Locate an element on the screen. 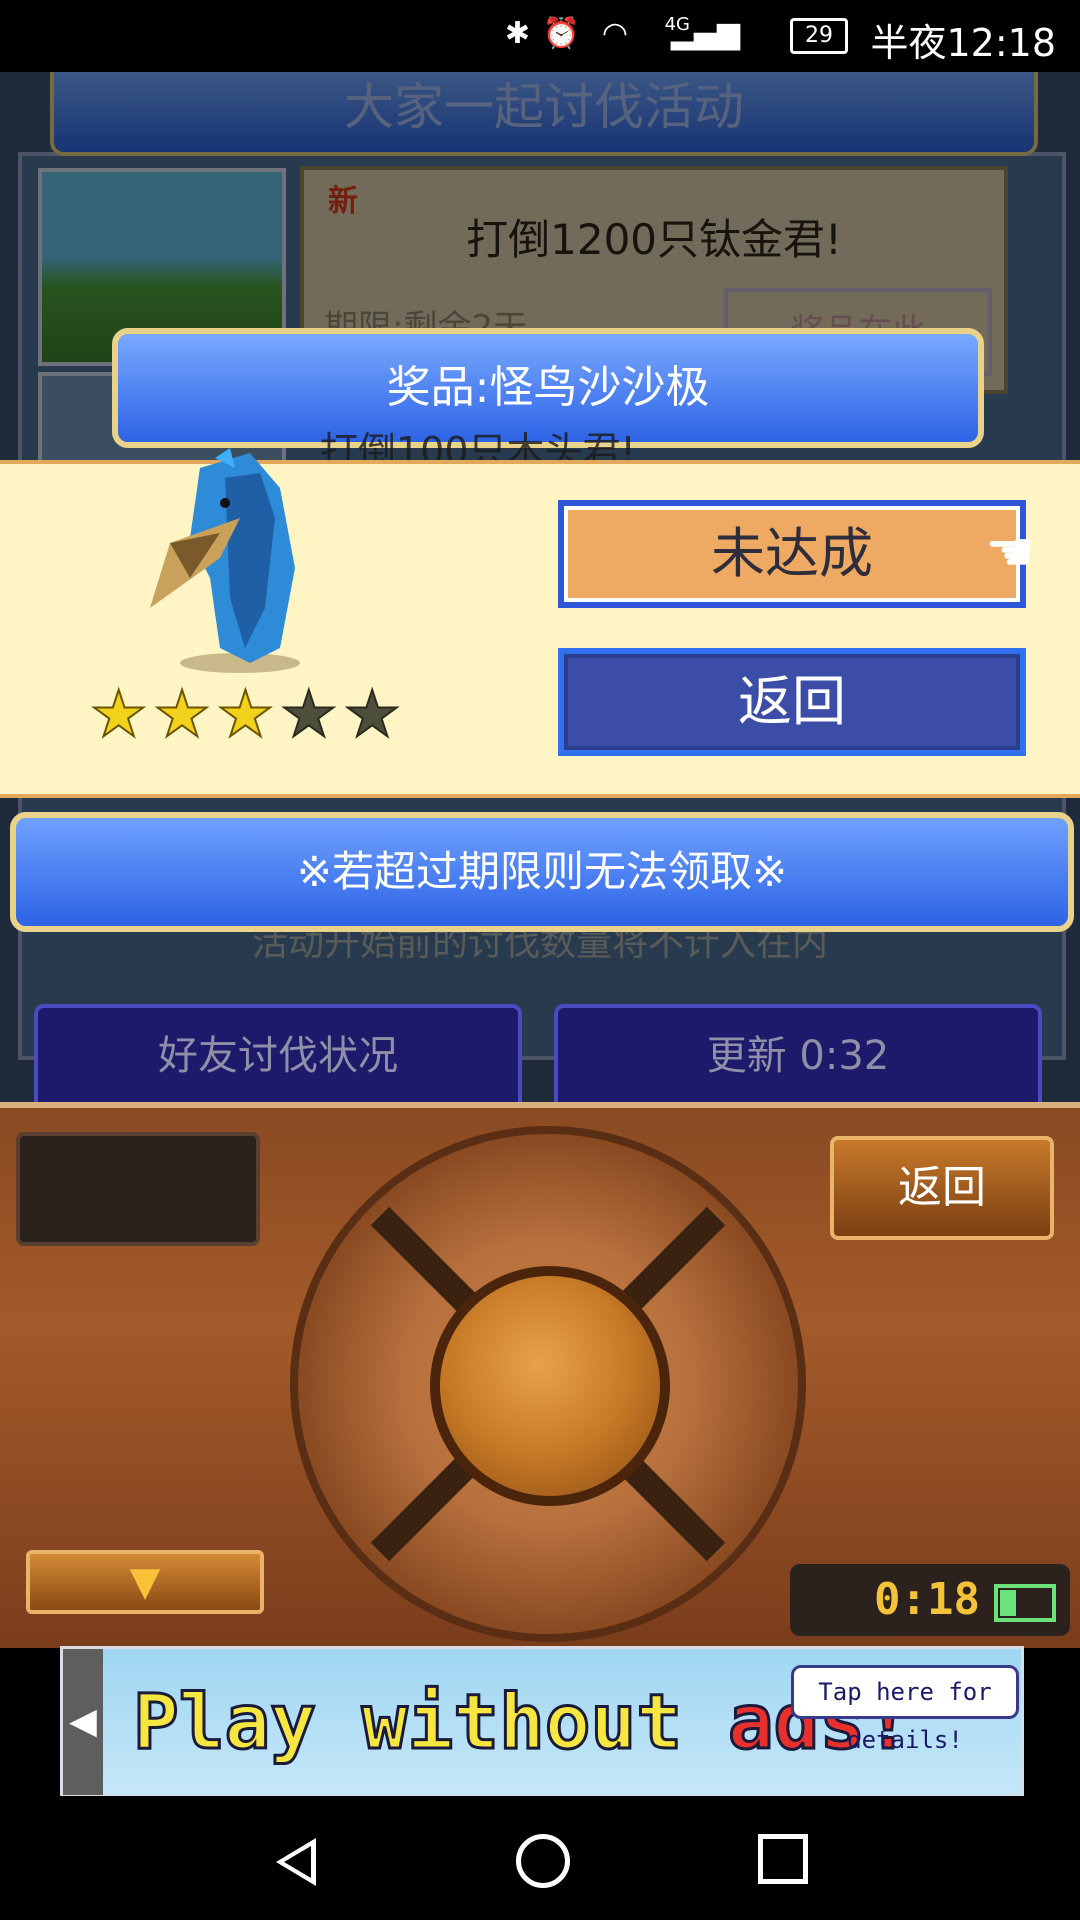  pointing-hand-icon: ☚ is located at coordinates (1010, 552).